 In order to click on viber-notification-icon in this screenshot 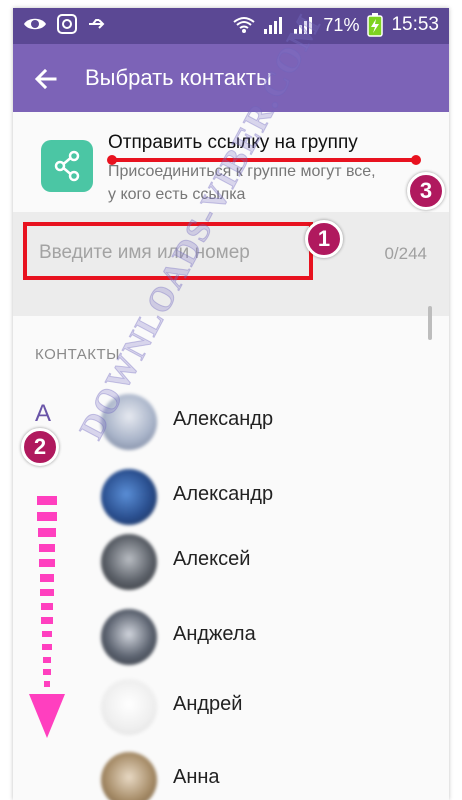, I will do `click(67, 24)`.